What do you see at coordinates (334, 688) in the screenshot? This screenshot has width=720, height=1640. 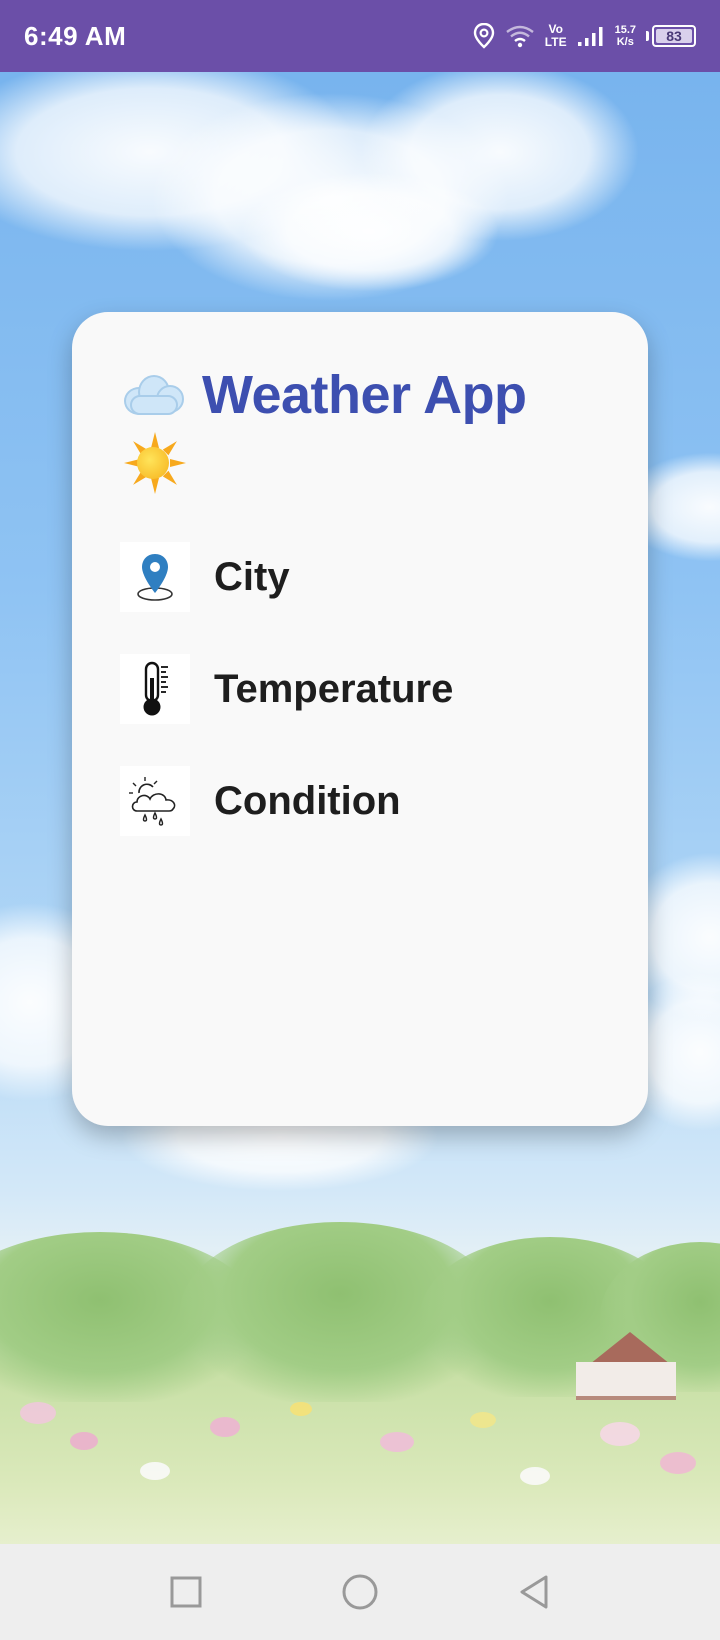 I see `temperature-label: Temperature` at bounding box center [334, 688].